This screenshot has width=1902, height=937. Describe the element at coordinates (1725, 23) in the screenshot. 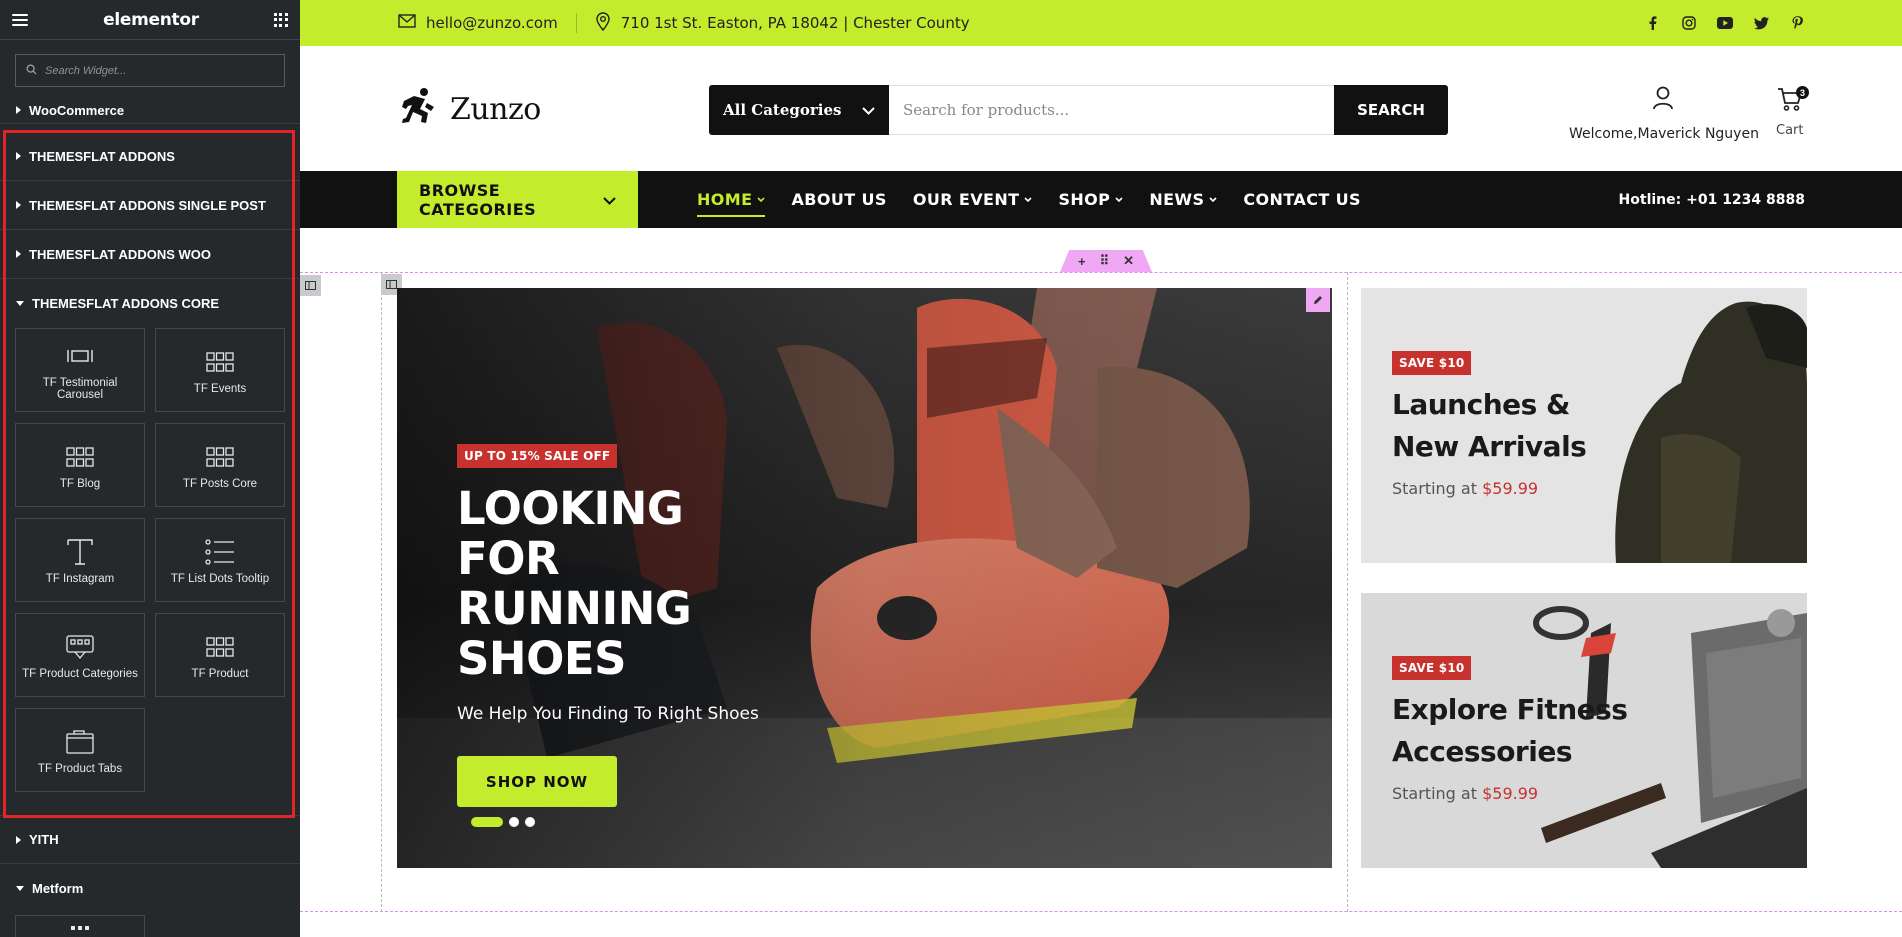

I see `youtube-icon` at that location.